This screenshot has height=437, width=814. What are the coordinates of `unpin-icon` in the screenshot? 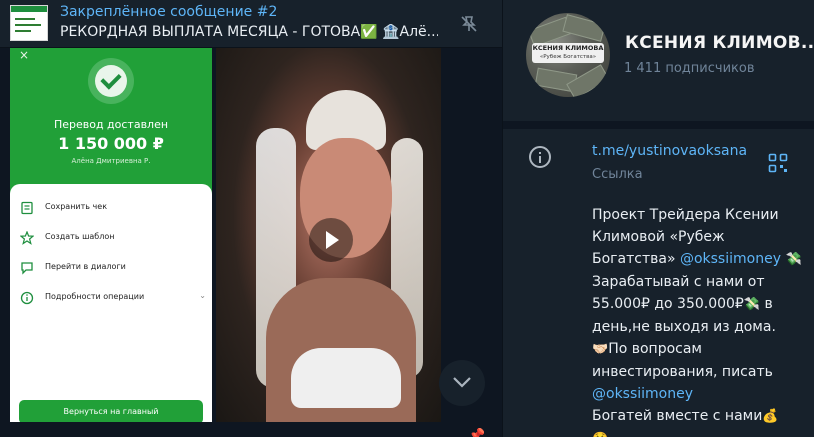 It's located at (469, 24).